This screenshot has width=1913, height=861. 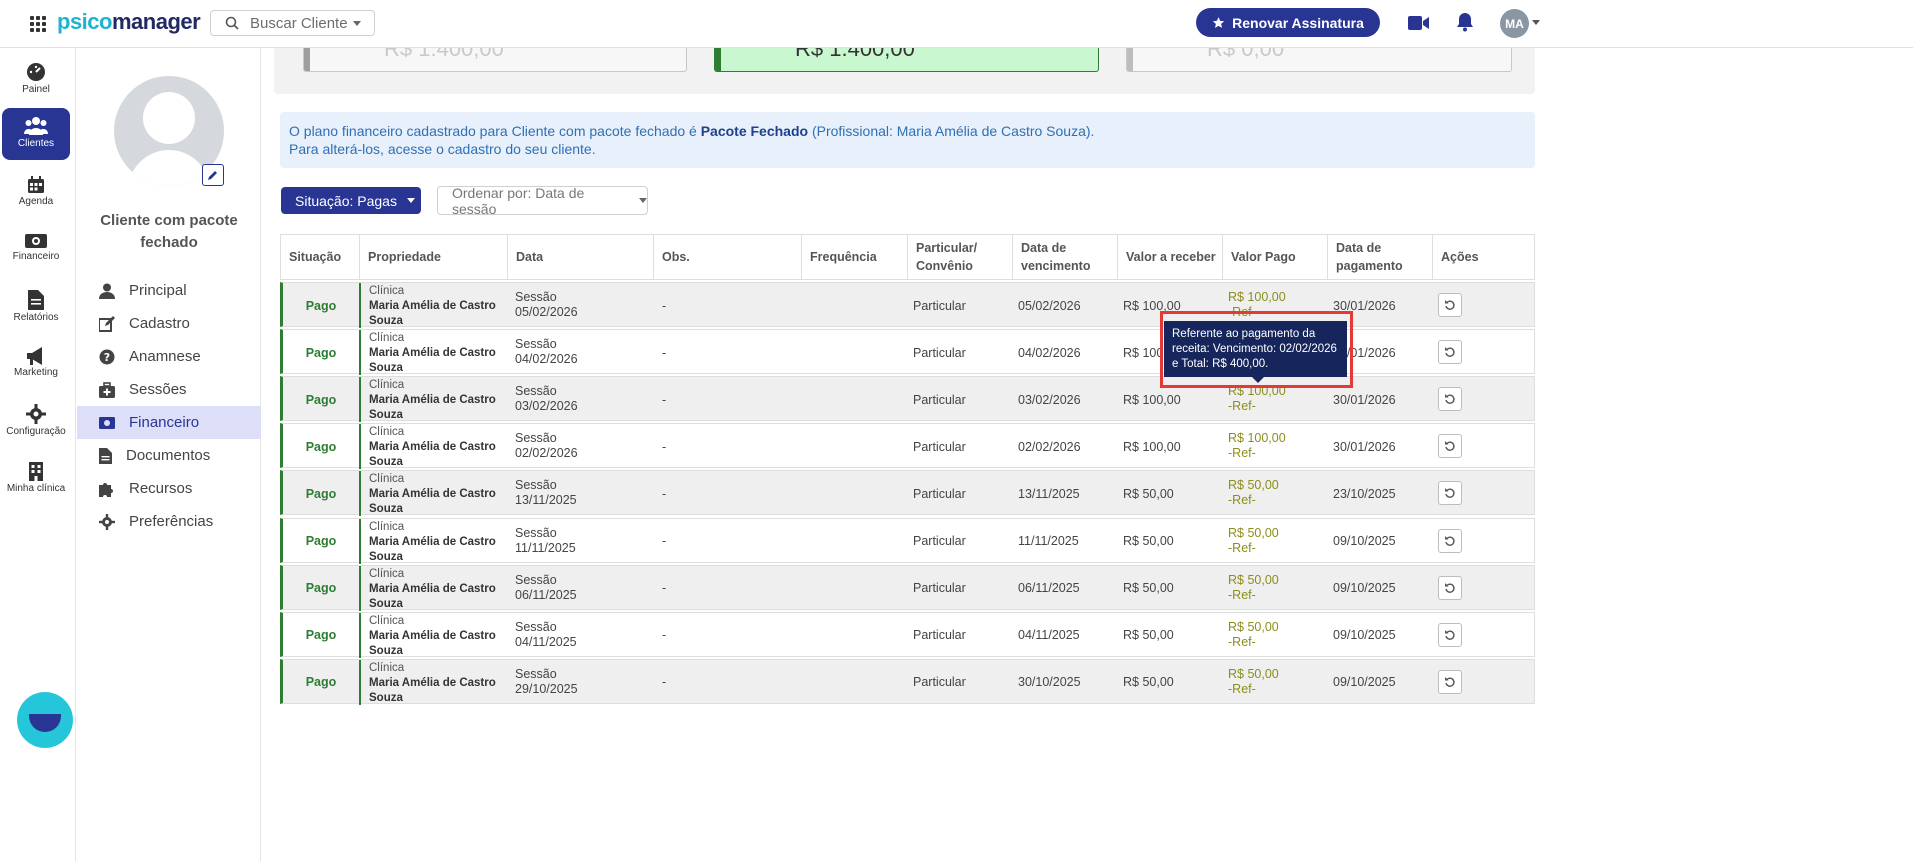 What do you see at coordinates (1514, 23) in the screenshot?
I see `user-avatar: MA` at bounding box center [1514, 23].